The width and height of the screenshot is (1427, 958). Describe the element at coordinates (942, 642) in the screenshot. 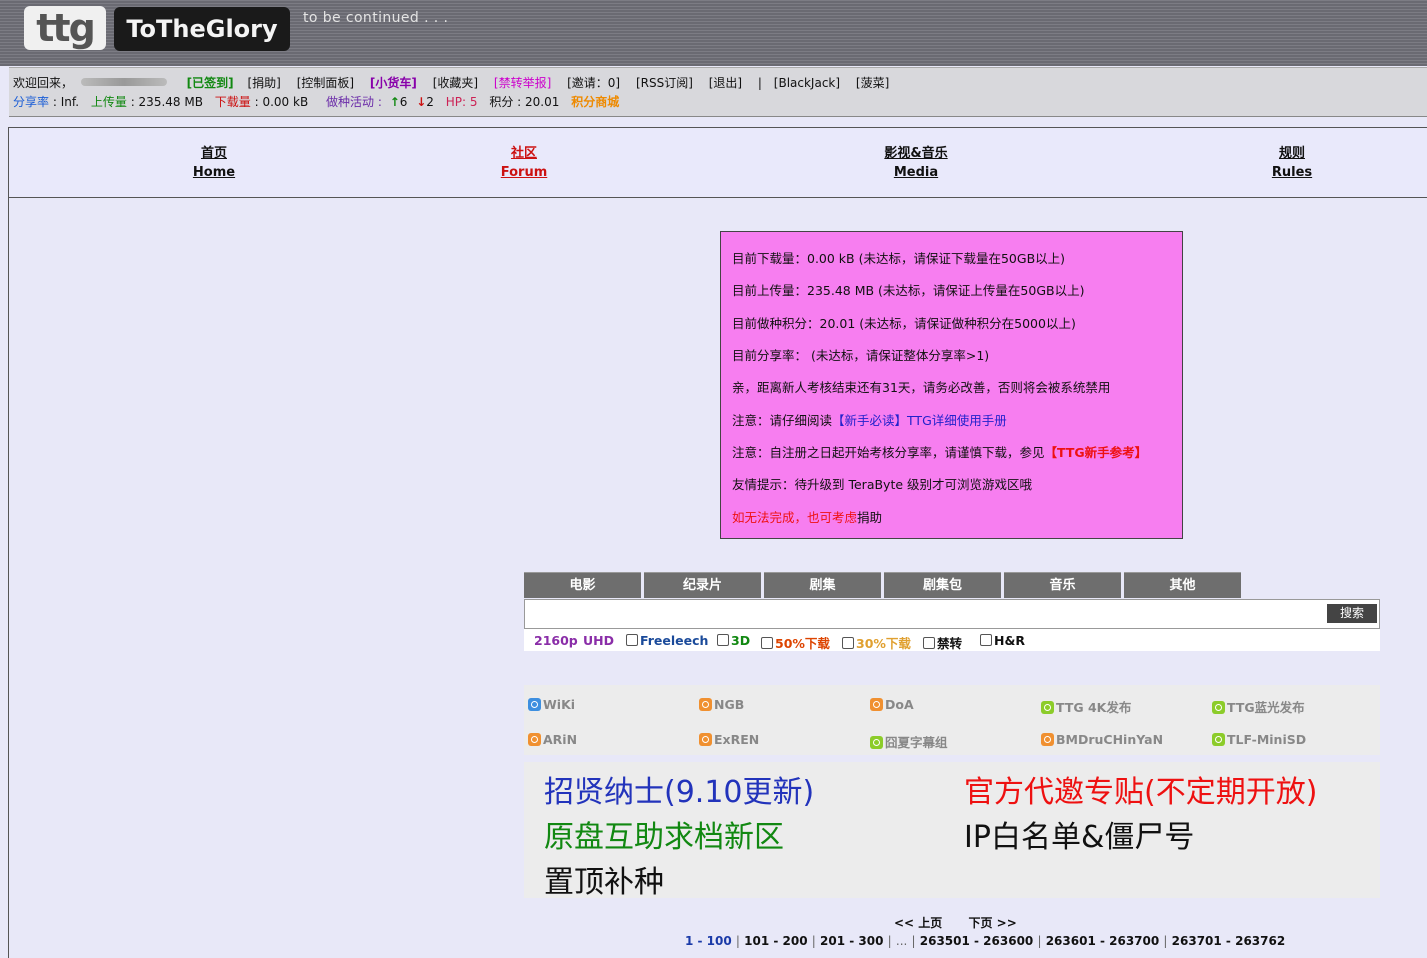

I see `filter-no-repost: 禁转` at that location.